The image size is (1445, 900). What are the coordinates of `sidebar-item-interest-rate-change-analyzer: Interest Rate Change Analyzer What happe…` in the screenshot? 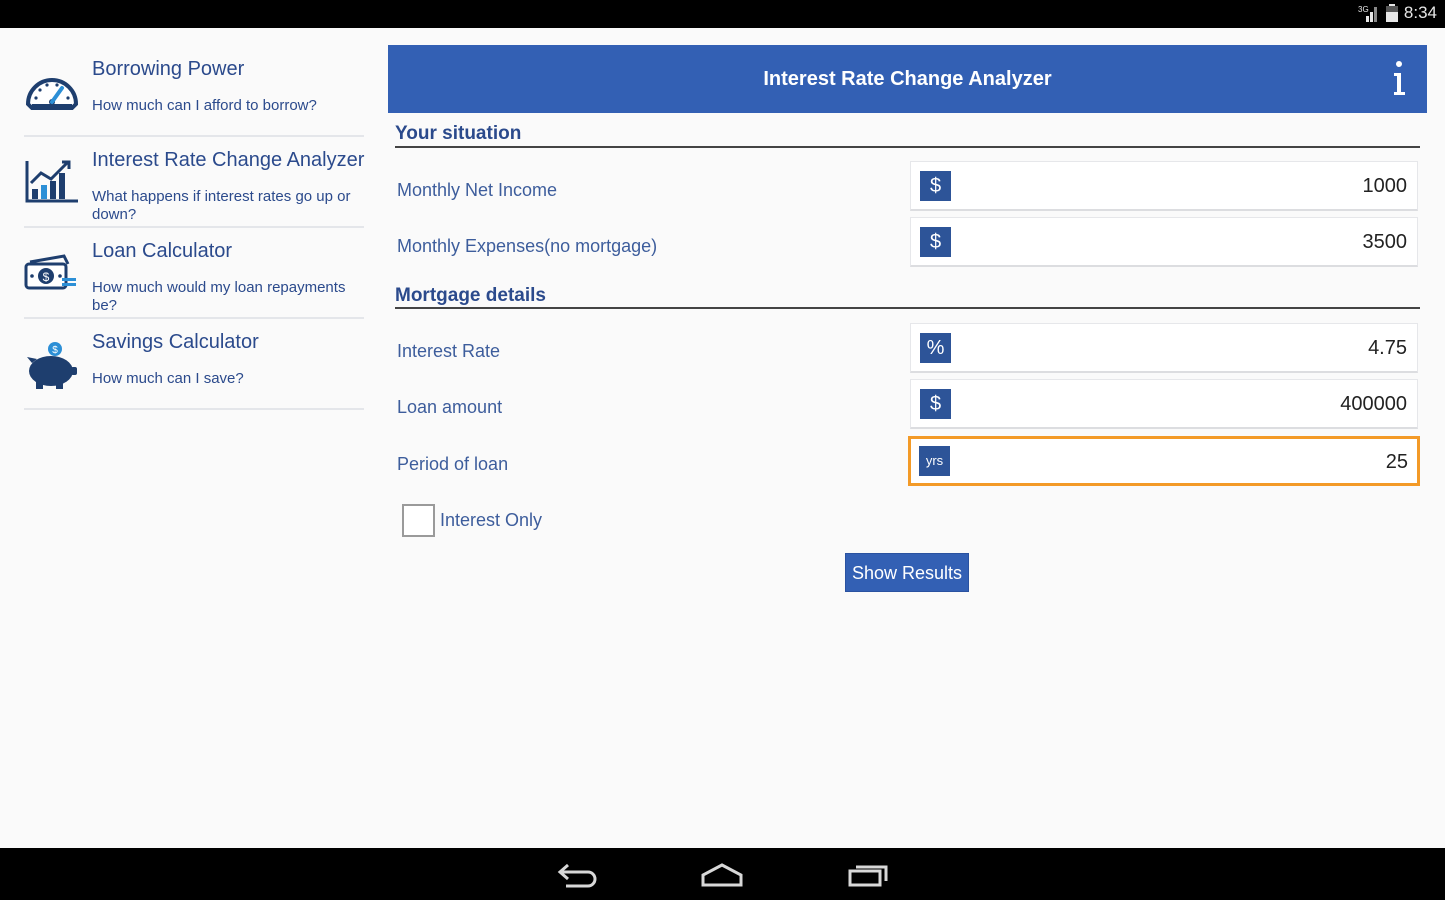 It's located at (194, 182).